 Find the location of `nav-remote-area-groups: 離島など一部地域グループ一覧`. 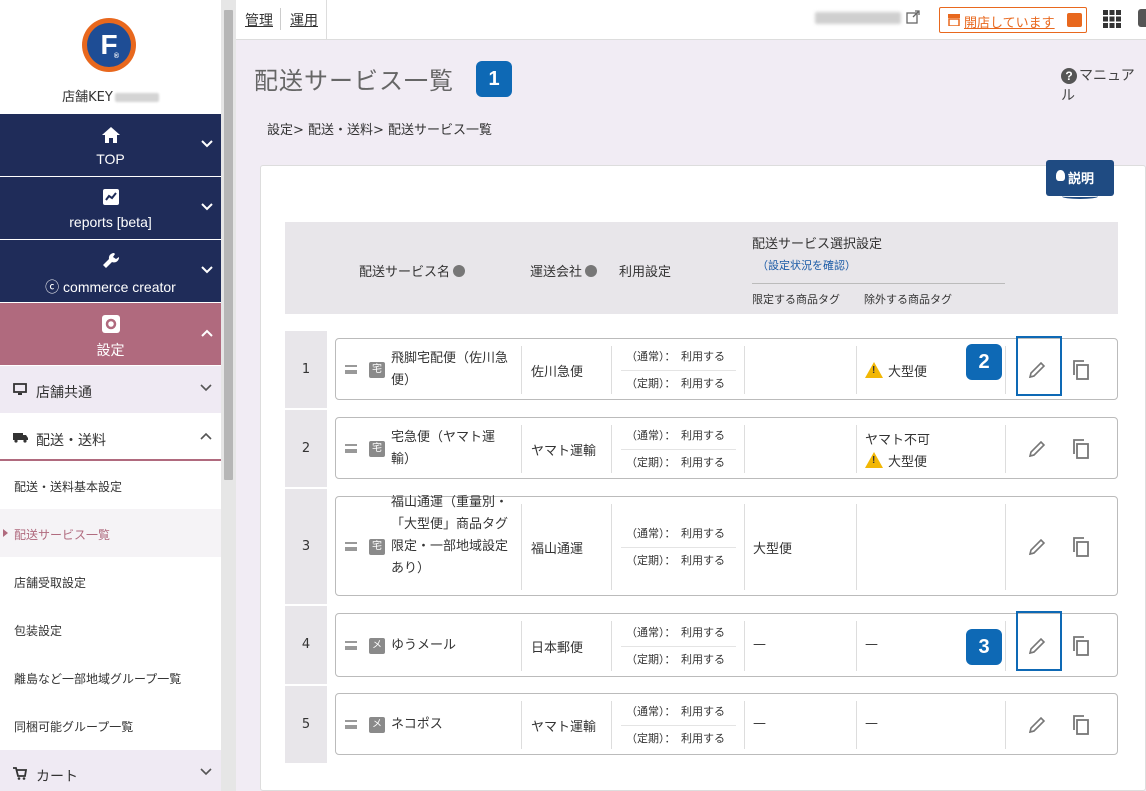

nav-remote-area-groups: 離島など一部地域グループ一覧 is located at coordinates (110, 677).